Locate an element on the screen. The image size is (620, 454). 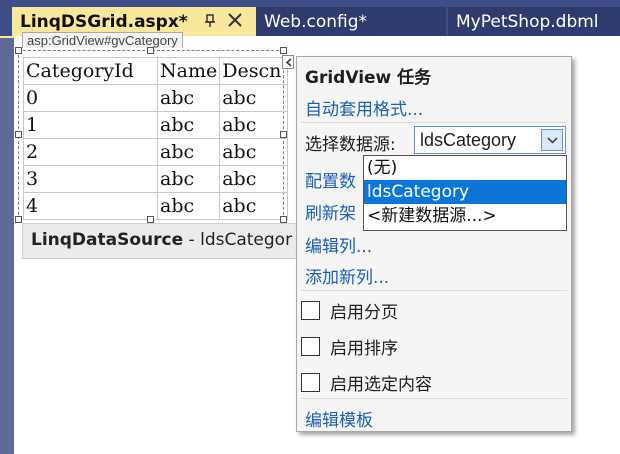
linqdatasource-control: LinqDataSource - ldsCategor is located at coordinates (172, 241).